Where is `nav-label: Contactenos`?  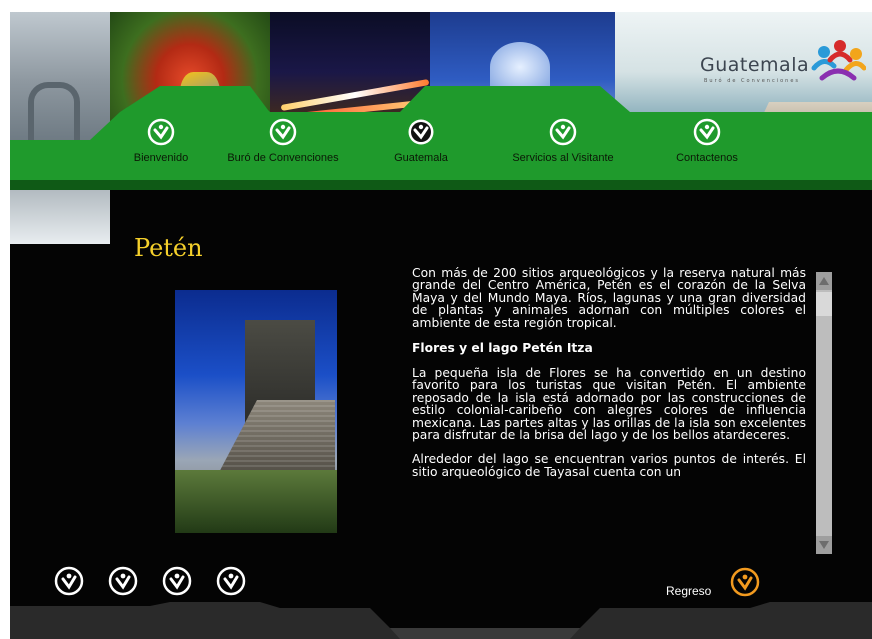 nav-label: Contactenos is located at coordinates (707, 158).